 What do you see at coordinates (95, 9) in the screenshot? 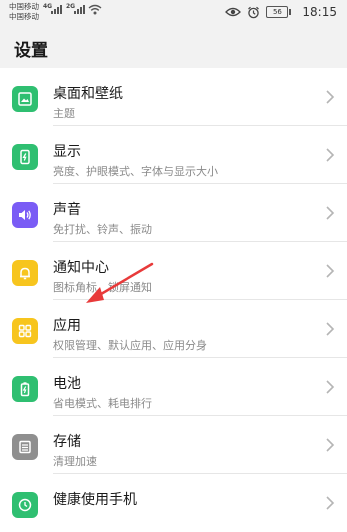
I see `wifi-icon` at bounding box center [95, 9].